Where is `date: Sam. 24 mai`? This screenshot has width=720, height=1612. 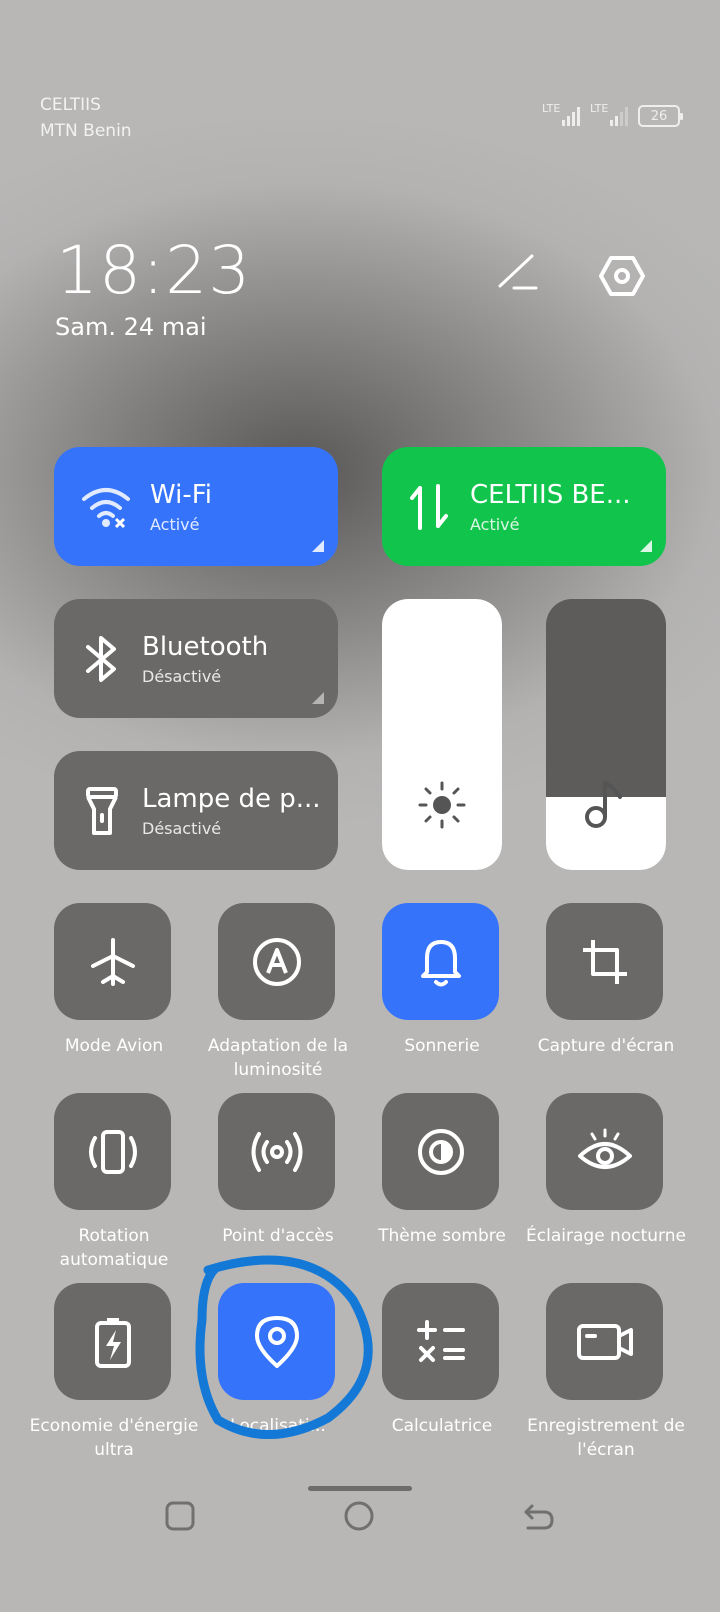 date: Sam. 24 mai is located at coordinates (131, 327).